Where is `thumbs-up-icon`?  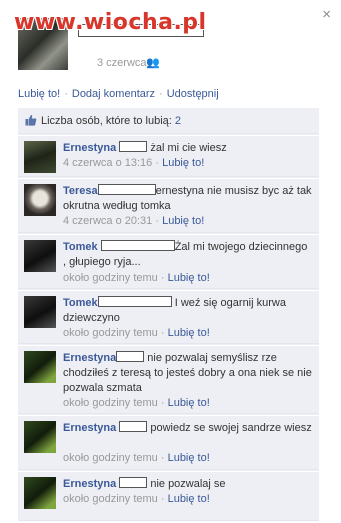
thumbs-up-icon is located at coordinates (31, 120).